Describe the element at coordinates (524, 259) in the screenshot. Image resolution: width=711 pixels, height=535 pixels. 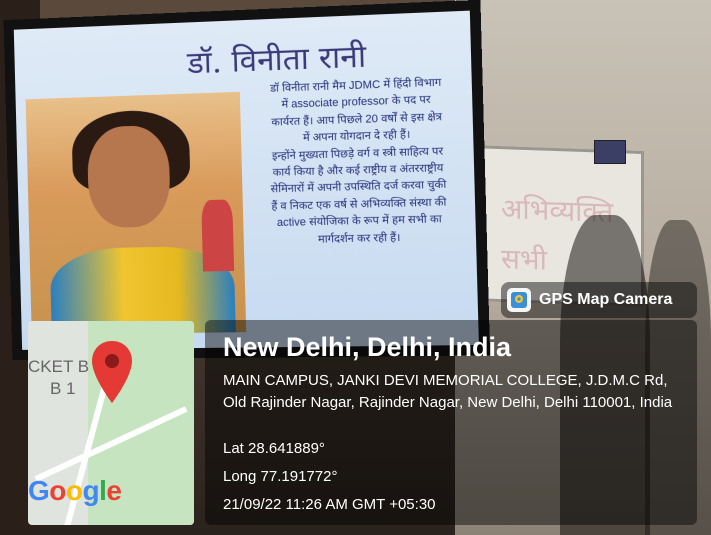
I see `whiteboard-text-2: सभी` at that location.